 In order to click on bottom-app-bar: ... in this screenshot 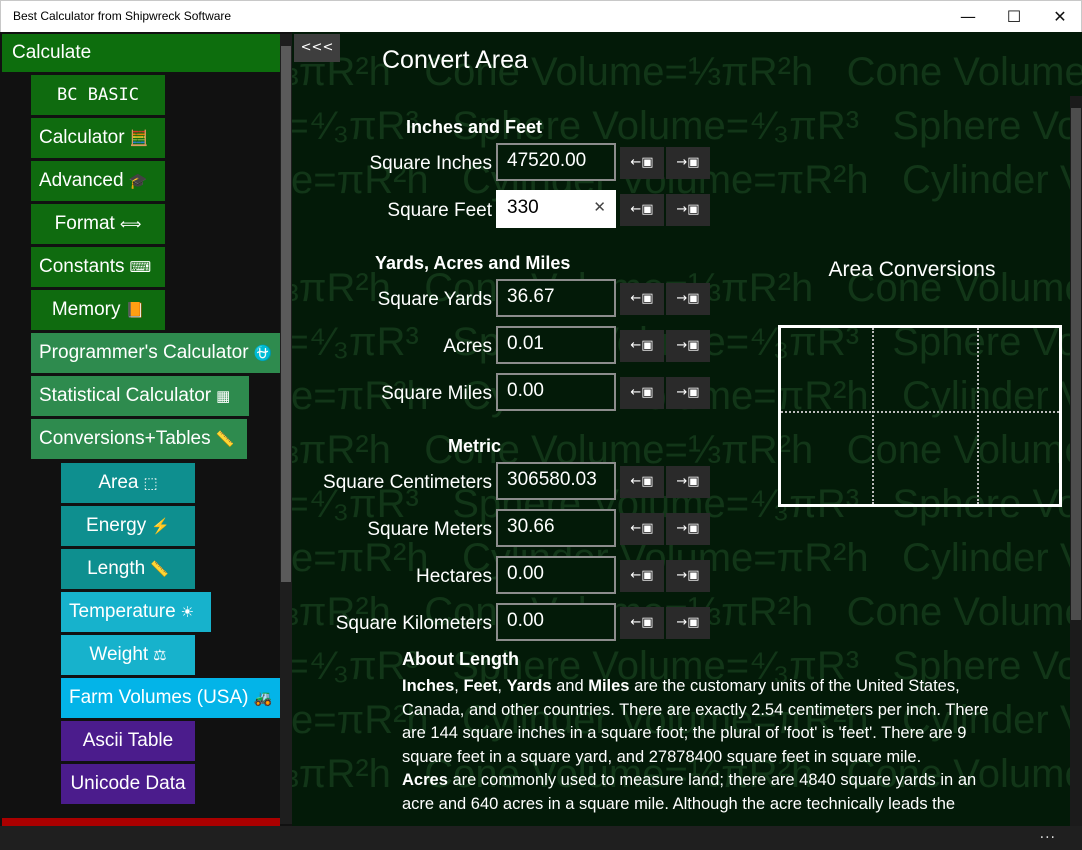, I will do `click(541, 838)`.